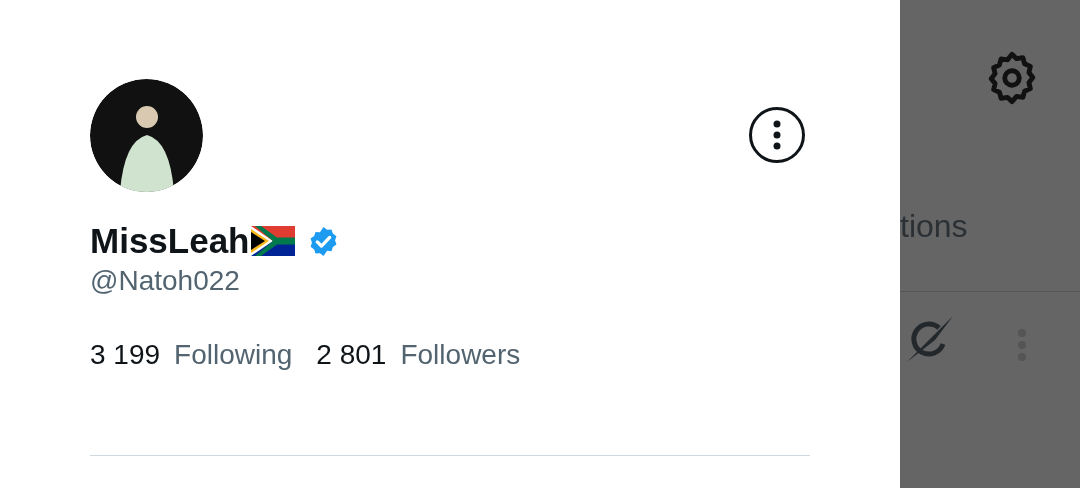 This screenshot has height=488, width=1080. Describe the element at coordinates (146, 135) in the screenshot. I see `avatar` at that location.